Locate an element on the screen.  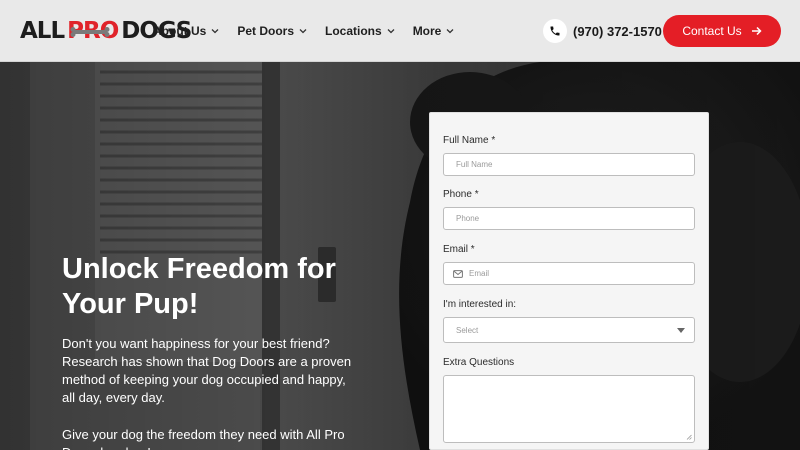
bone-icon is located at coordinates (90, 32).